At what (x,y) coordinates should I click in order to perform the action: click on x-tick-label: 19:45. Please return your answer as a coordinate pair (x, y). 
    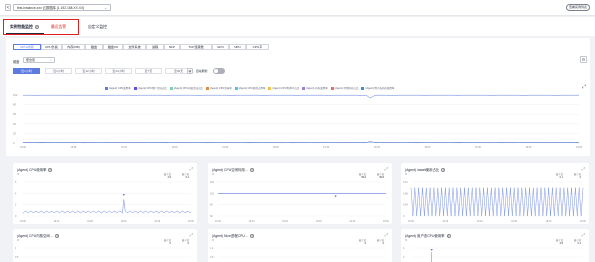
    Looking at the image, I should click on (478, 147).